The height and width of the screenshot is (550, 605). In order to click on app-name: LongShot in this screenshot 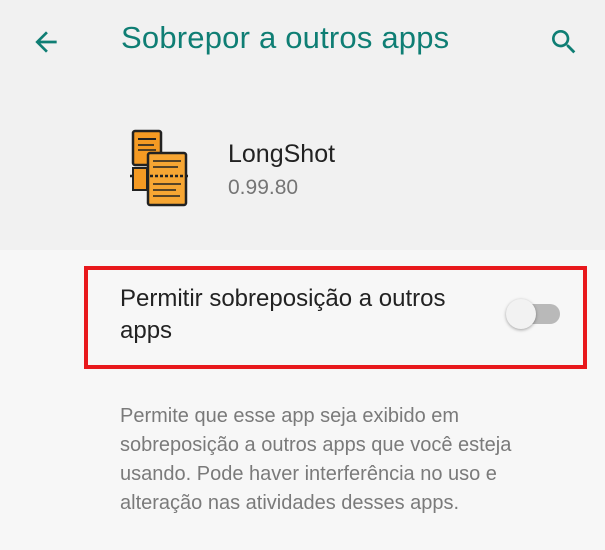, I will do `click(282, 154)`.